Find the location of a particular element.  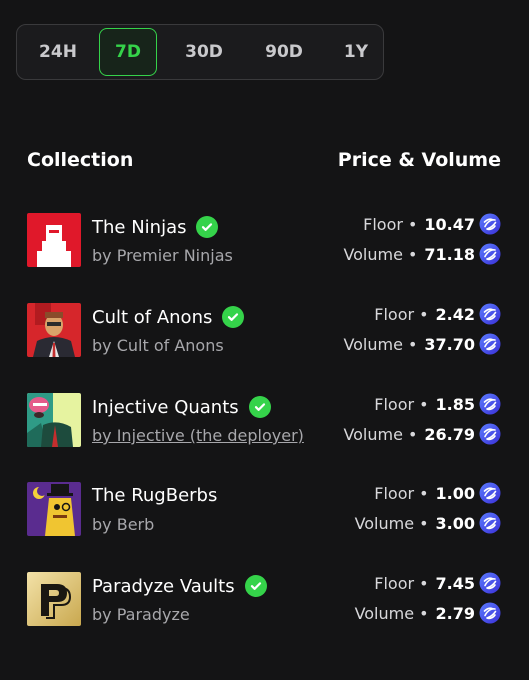

collection-name-text: The RugBerbs is located at coordinates (154, 495).